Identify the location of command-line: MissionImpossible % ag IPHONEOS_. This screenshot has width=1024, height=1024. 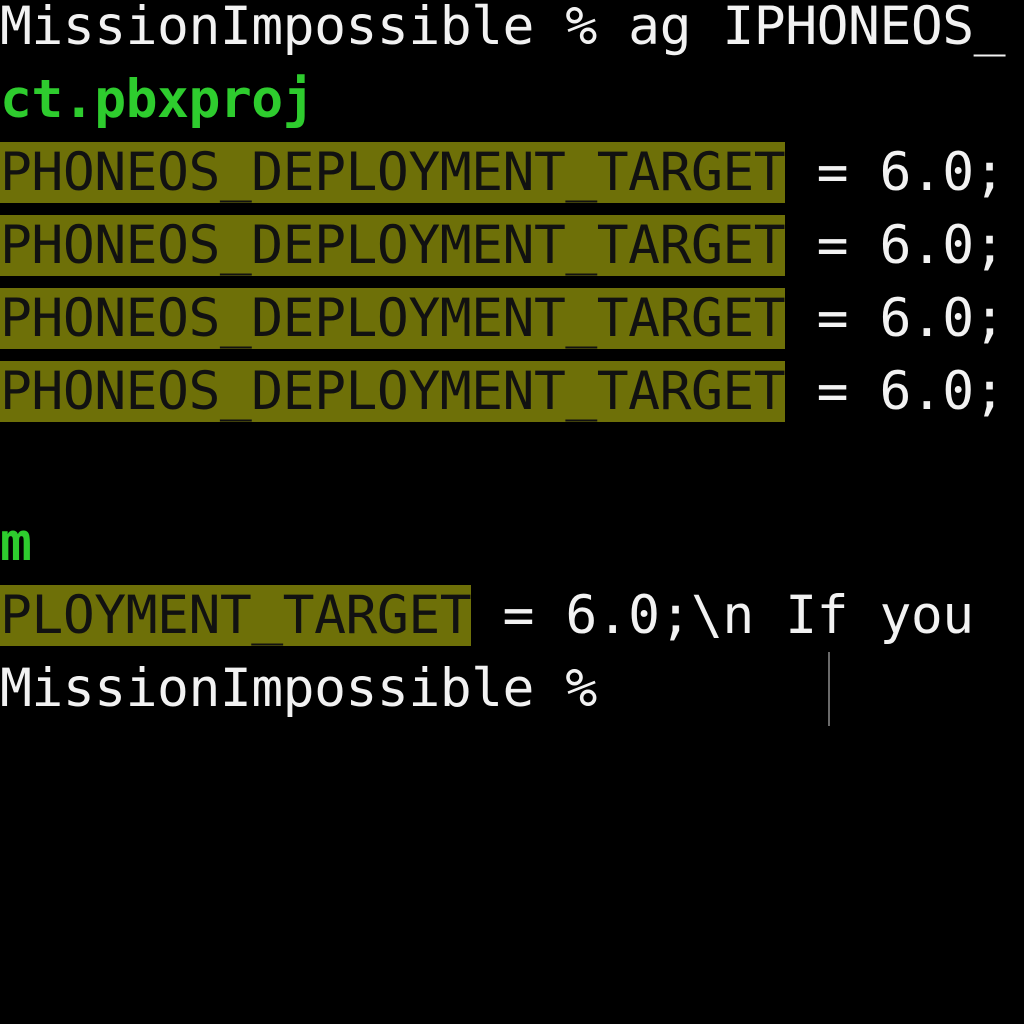
(503, 32).